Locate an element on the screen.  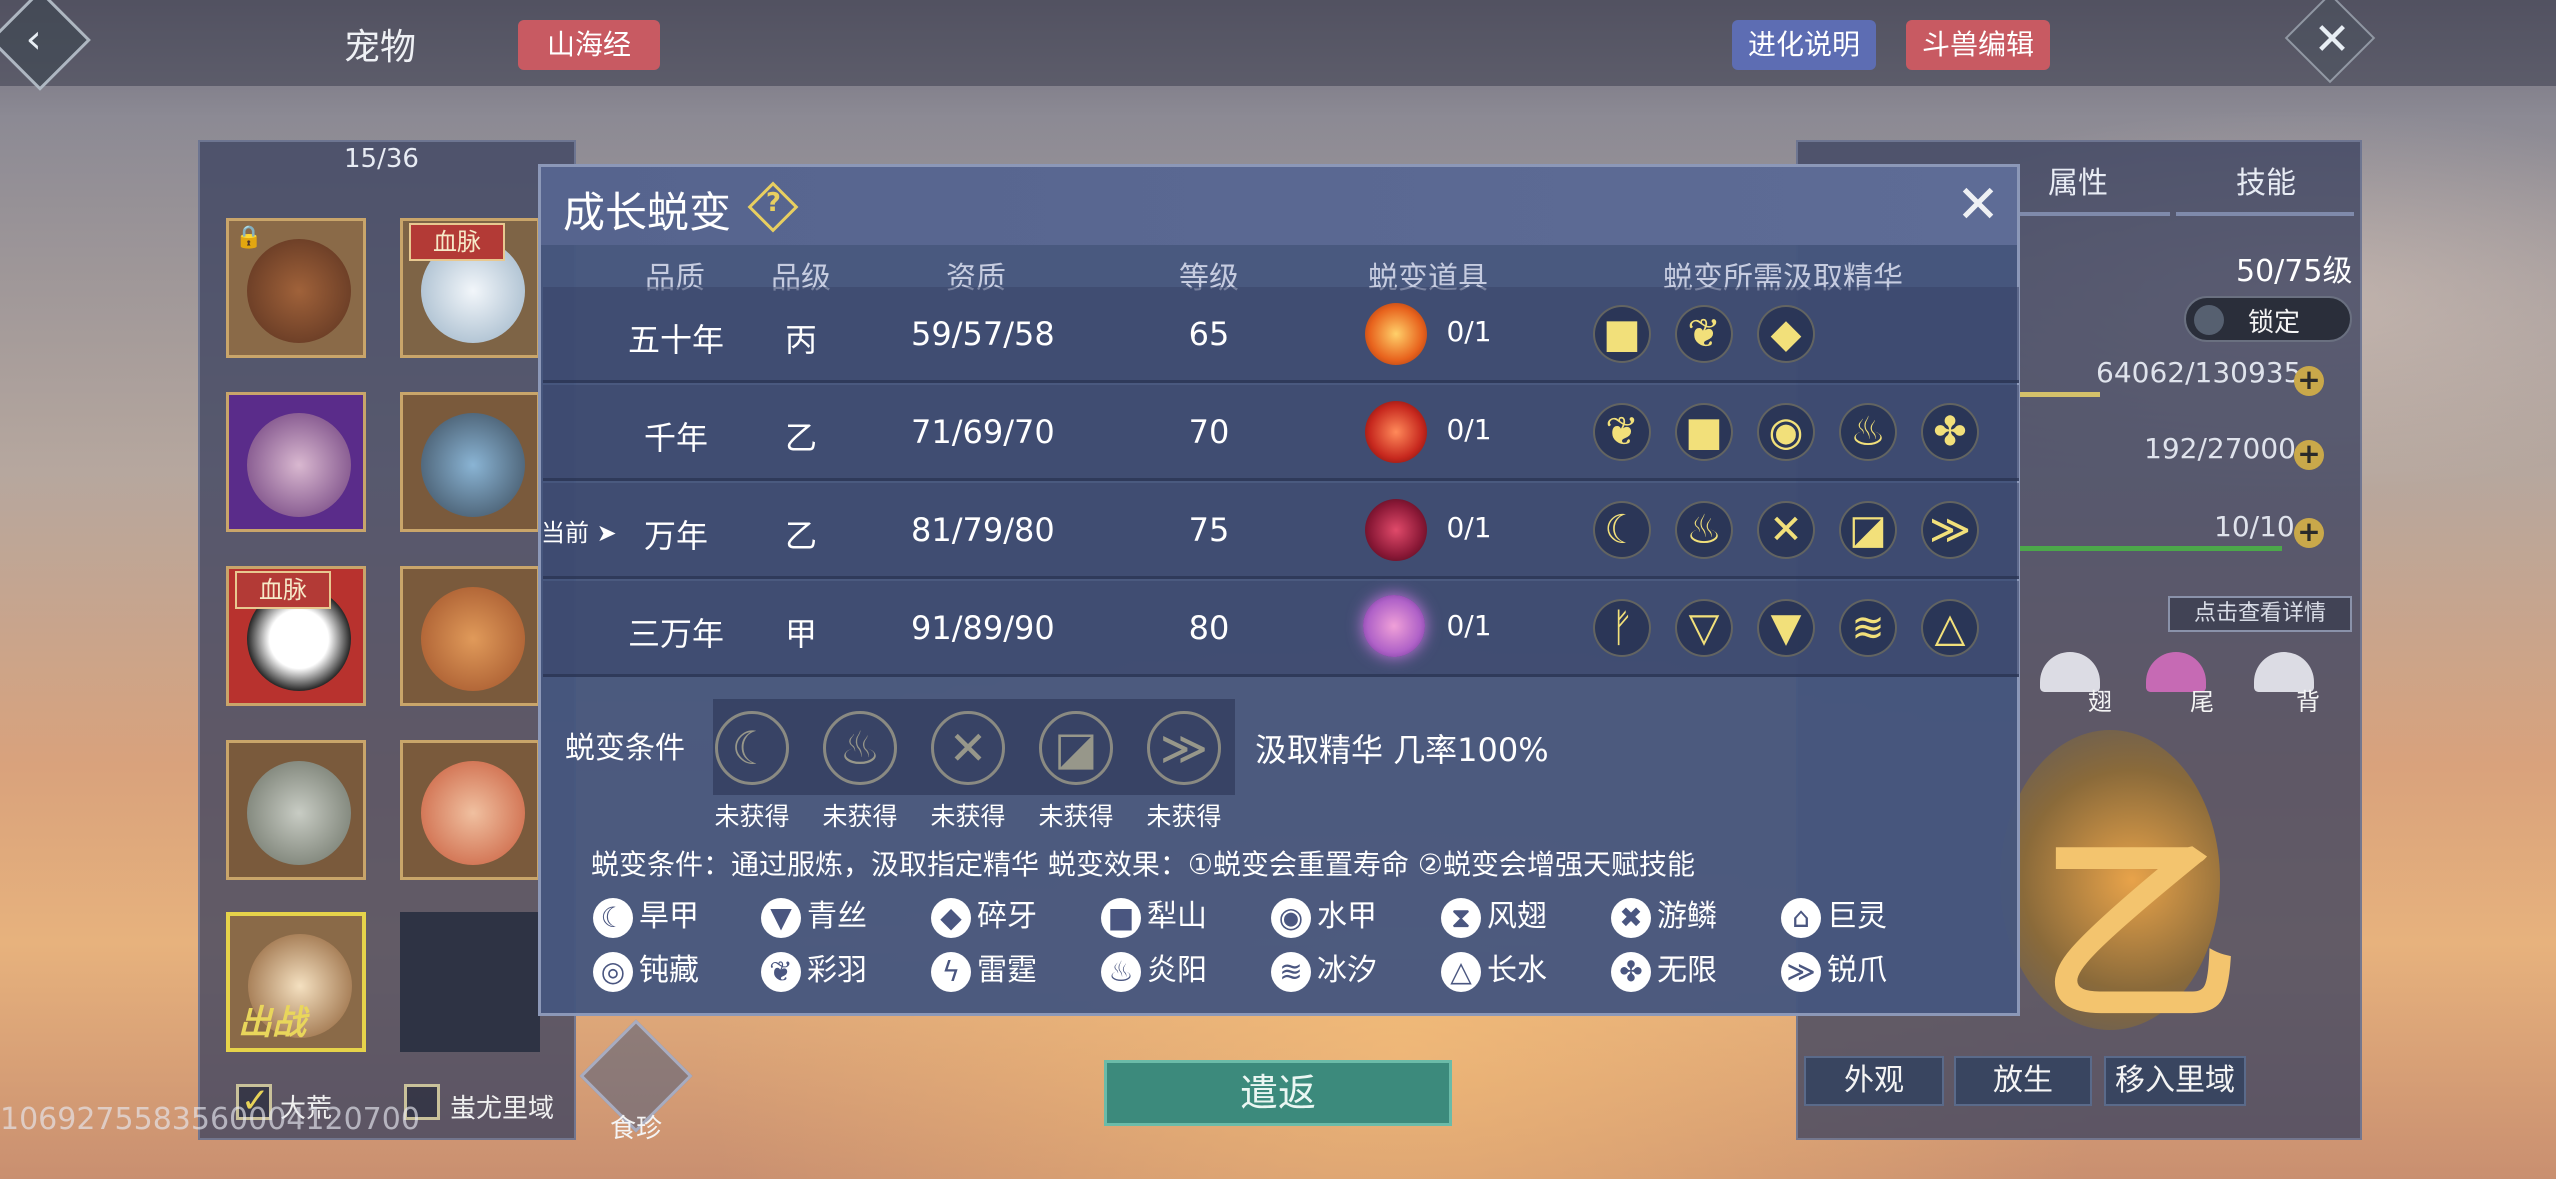
condition-essence-icon: ☾ is located at coordinates (752, 748).